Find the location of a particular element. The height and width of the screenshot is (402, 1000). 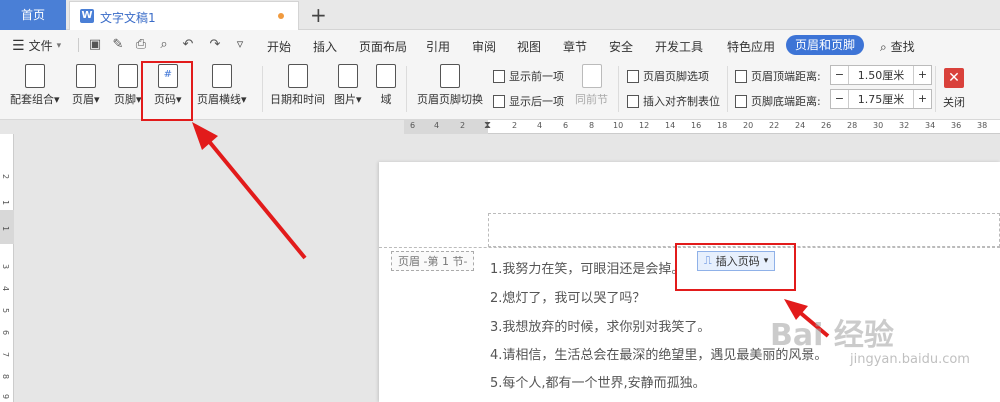

switch-header-footer-label: 页眉页脚切换 is located at coordinates (450, 99).